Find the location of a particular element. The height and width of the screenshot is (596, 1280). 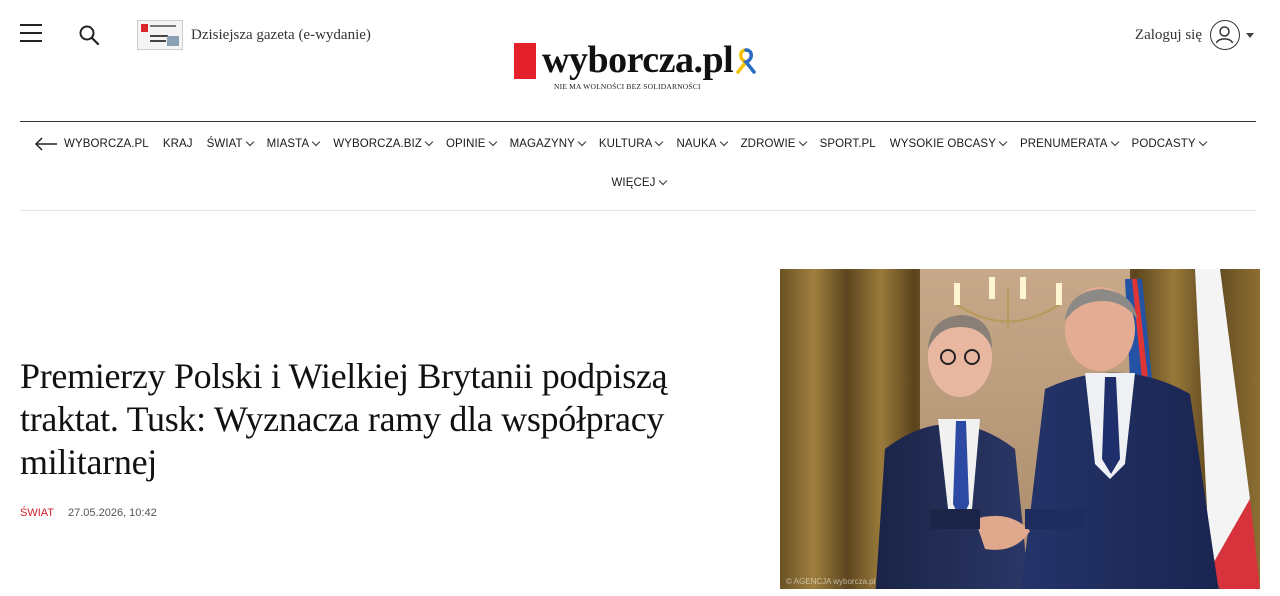

newspaper-thumbnail is located at coordinates (160, 35).